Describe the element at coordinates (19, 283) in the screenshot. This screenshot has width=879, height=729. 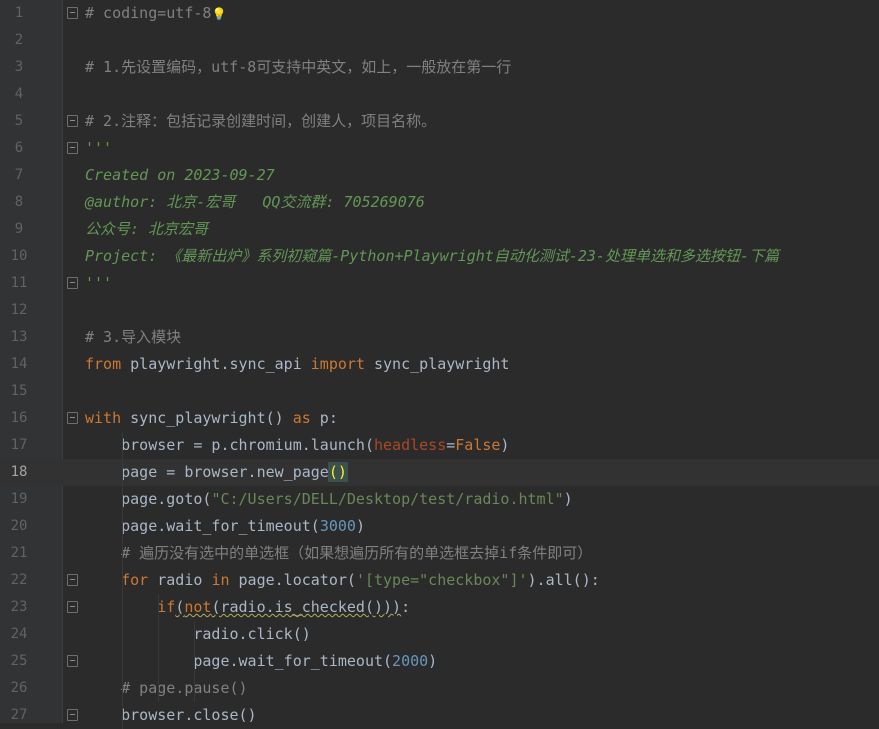
I see `line-number: 11` at that location.